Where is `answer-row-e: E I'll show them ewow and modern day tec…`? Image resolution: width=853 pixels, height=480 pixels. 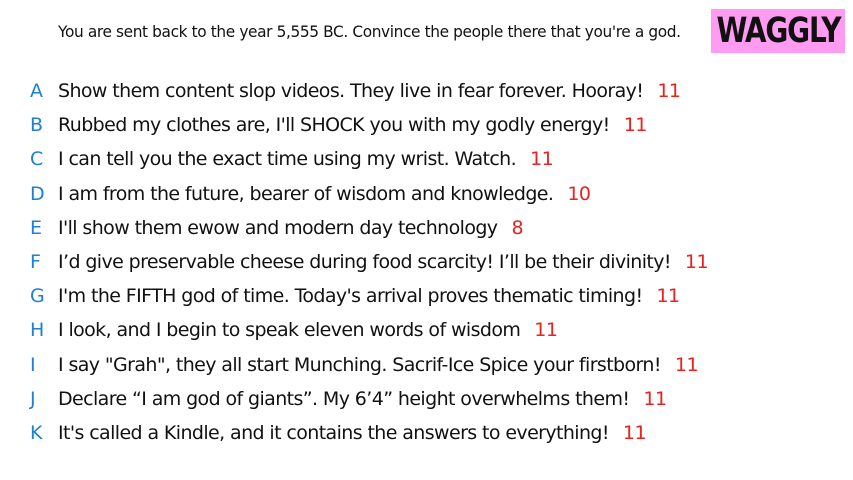 answer-row-e: E I'll show them ewow and modern day tec… is located at coordinates (354, 228).